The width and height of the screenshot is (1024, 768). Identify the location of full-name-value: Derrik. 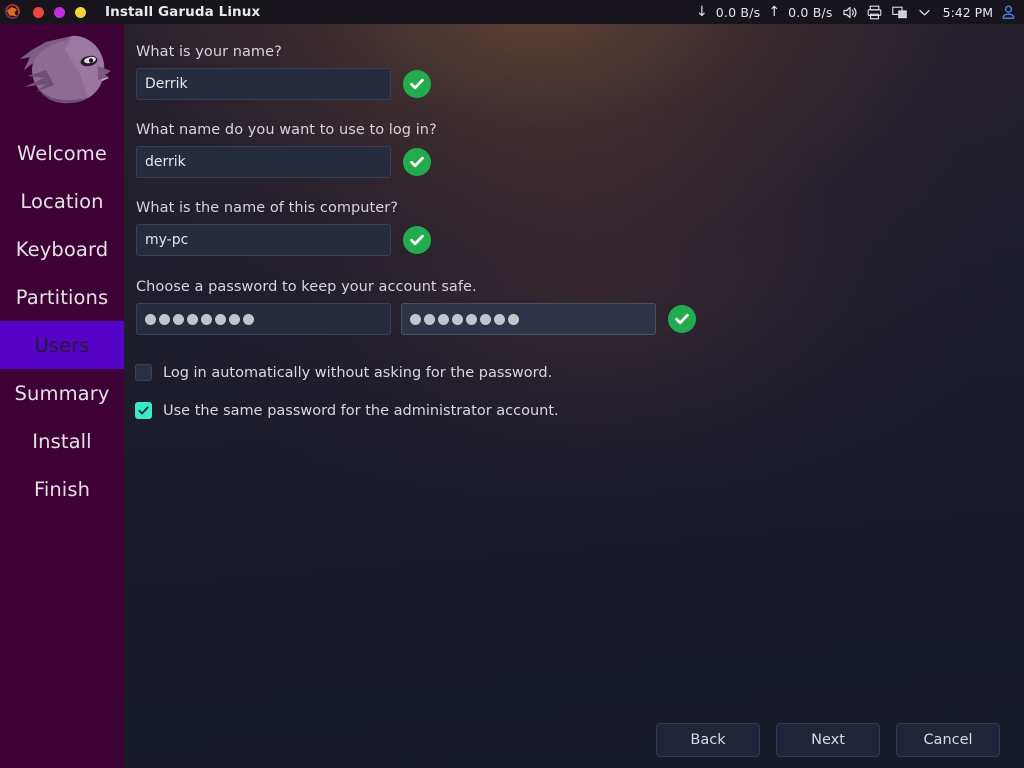
(166, 84).